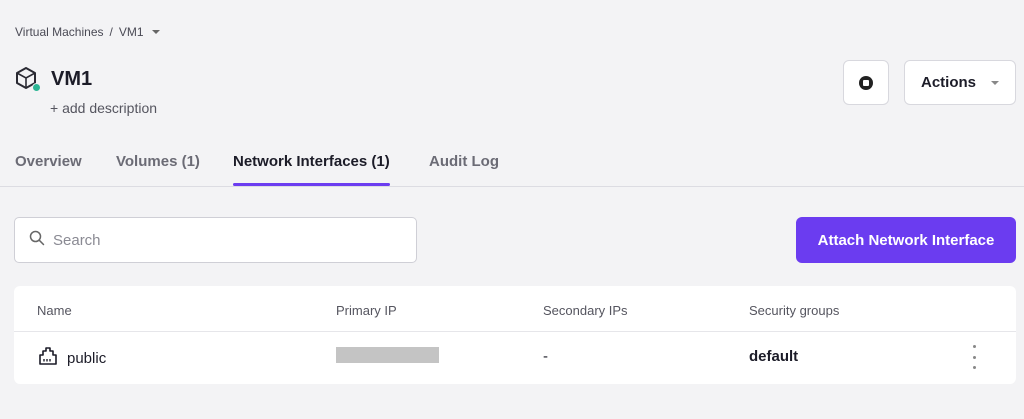 This screenshot has width=1024, height=419. I want to click on actions-label: Actions, so click(949, 82).